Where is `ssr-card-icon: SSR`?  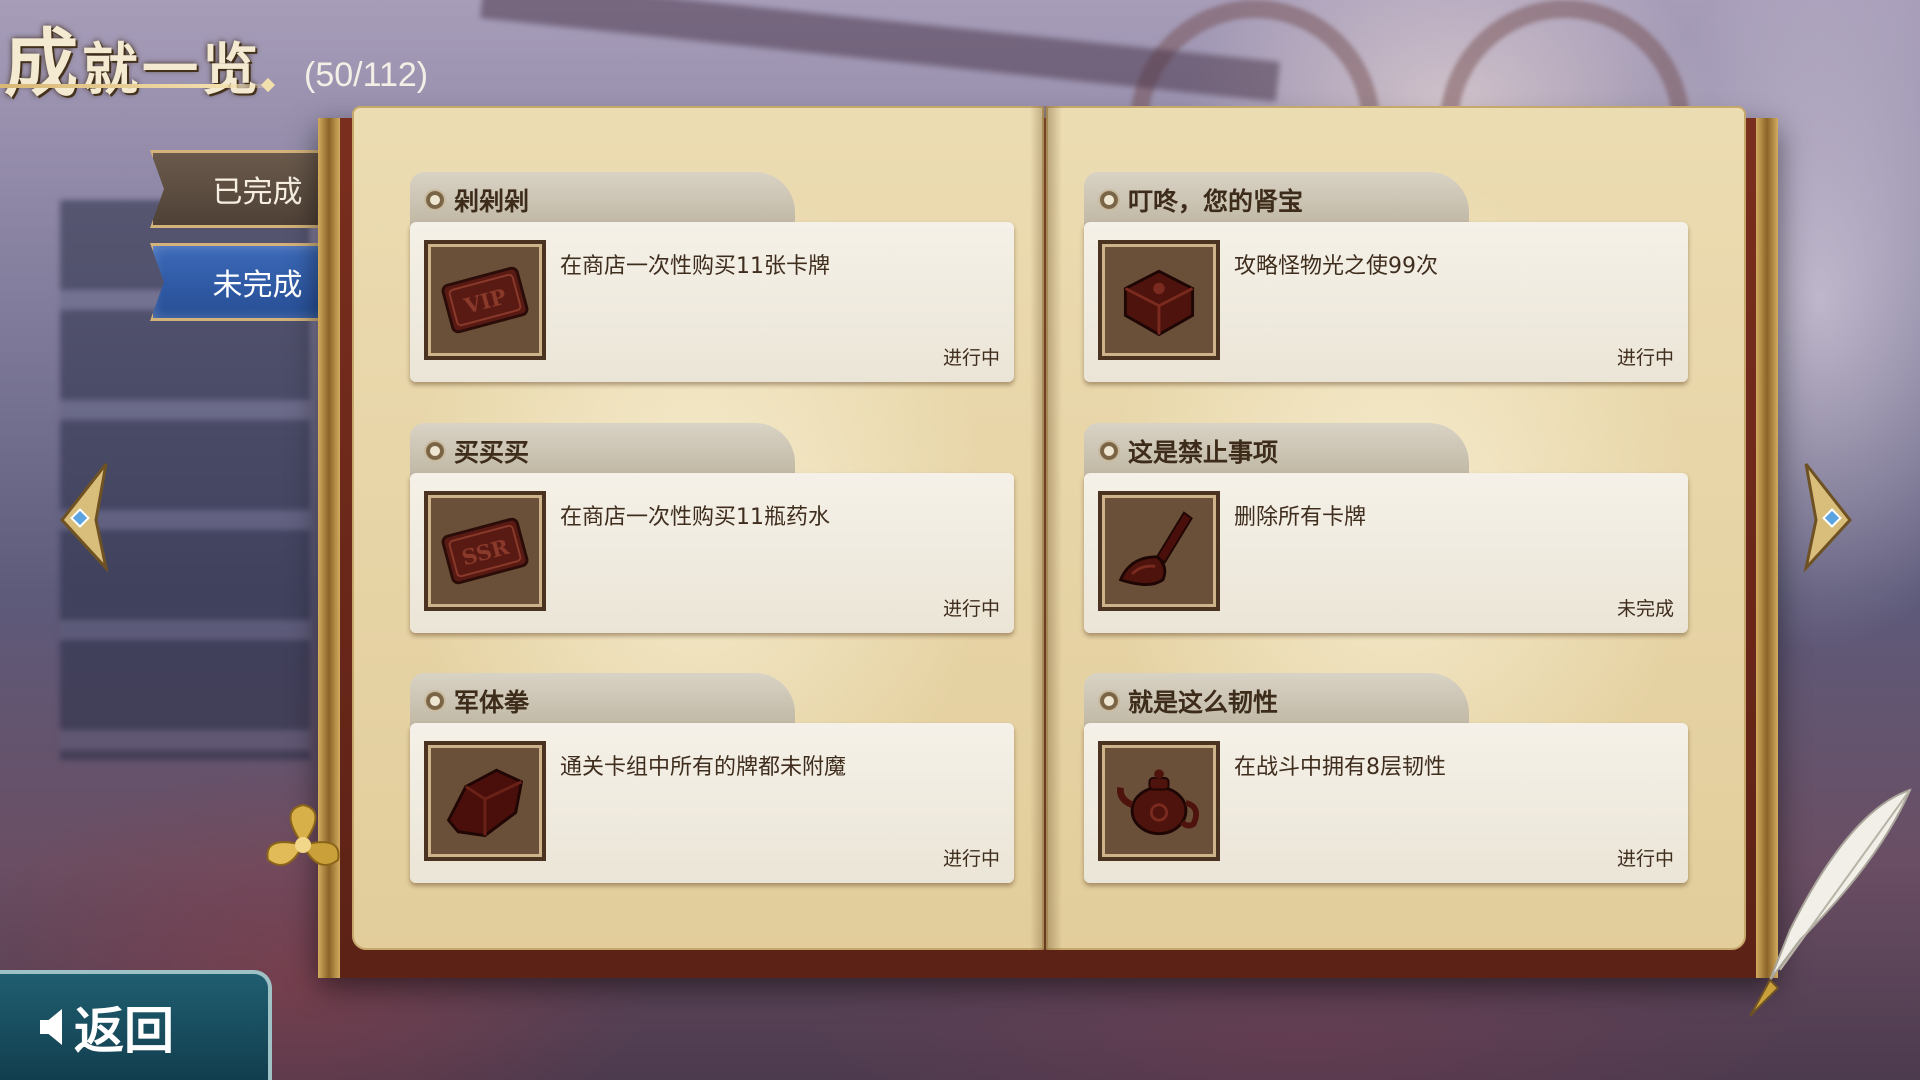
ssr-card-icon: SSR is located at coordinates (485, 551).